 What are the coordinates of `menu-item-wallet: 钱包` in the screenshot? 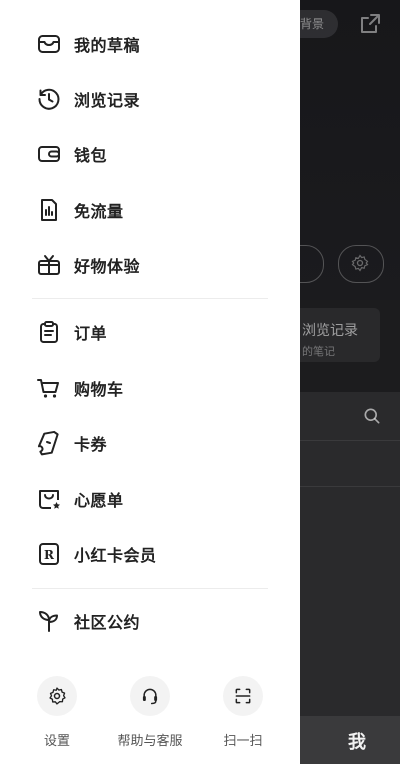 It's located at (150, 154).